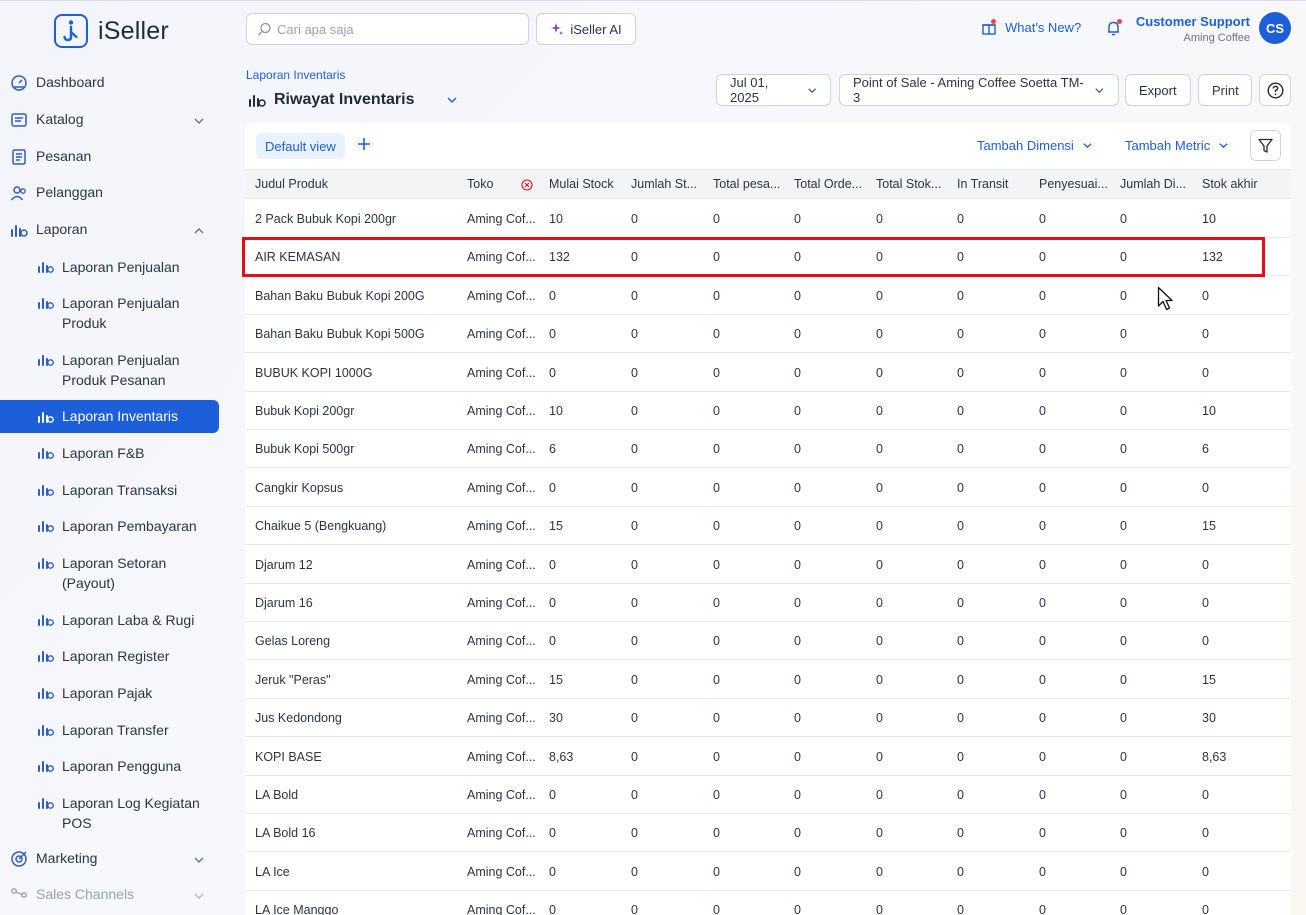 Image resolution: width=1306 pixels, height=915 pixels. I want to click on sidebar-item-sales-channels: Sales Channels, so click(109, 896).